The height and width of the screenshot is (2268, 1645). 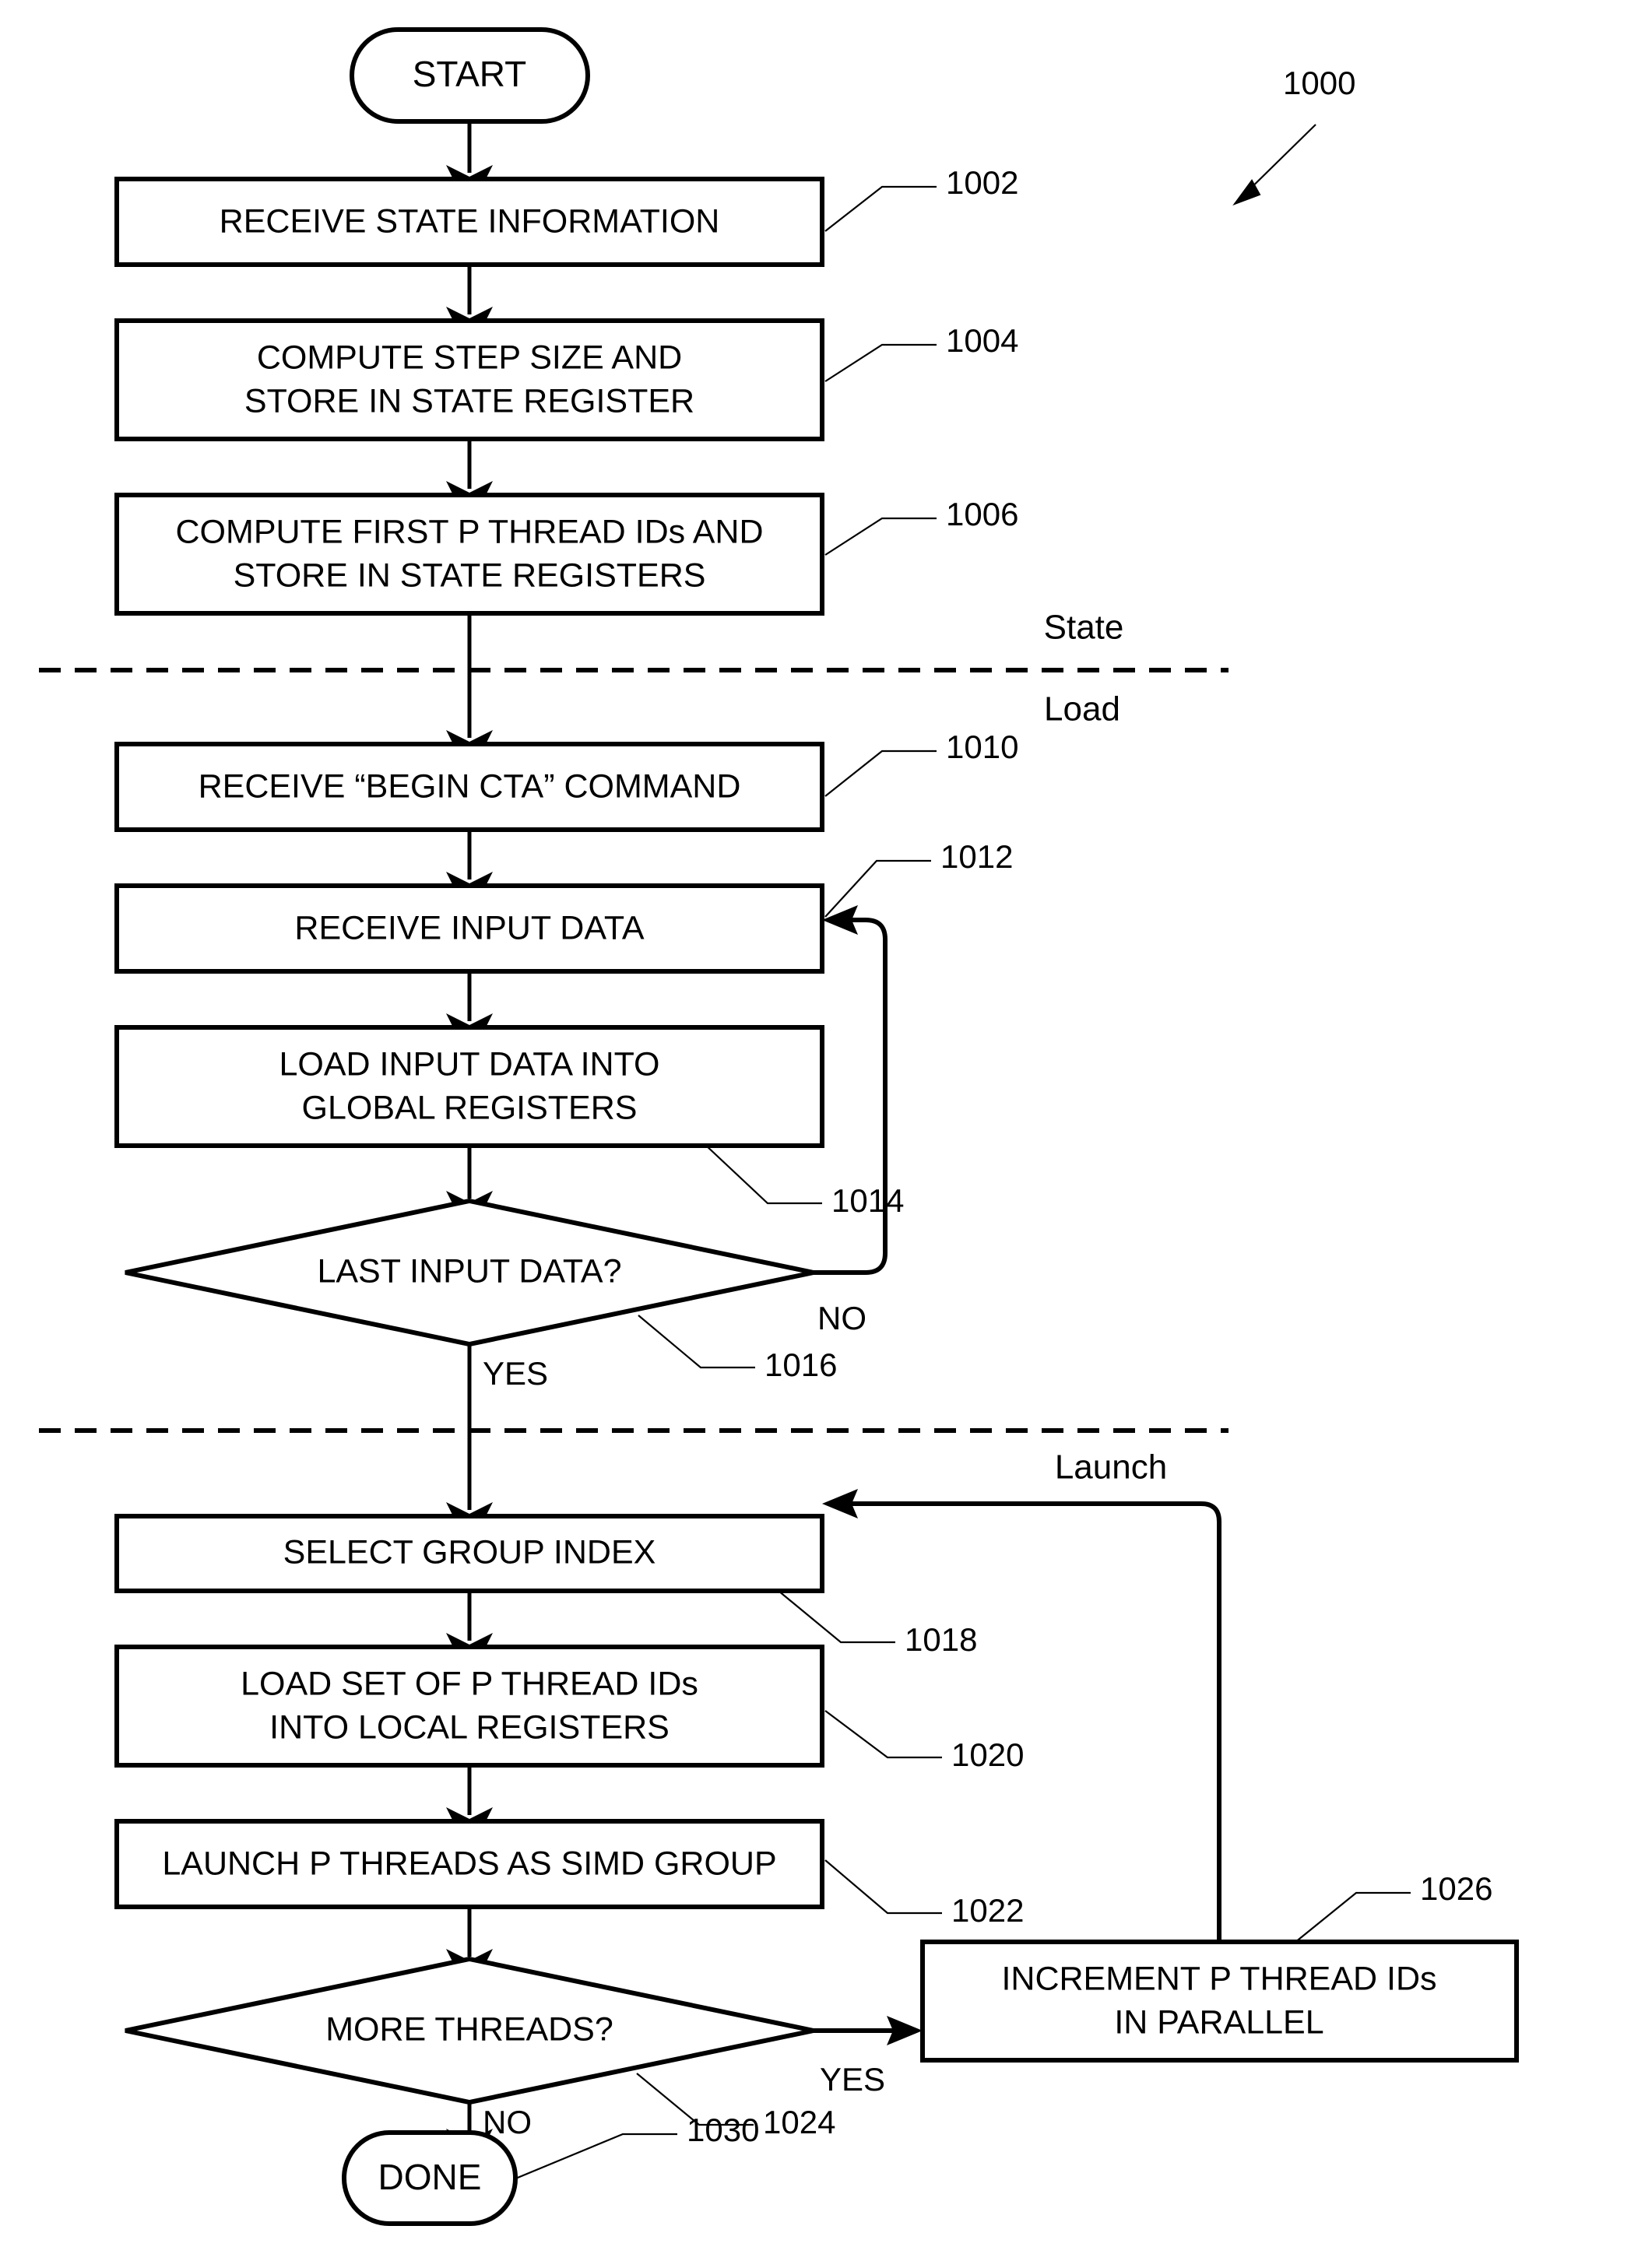 I want to click on ref-callout-1026-text: 1026, so click(x=1456, y=1888).